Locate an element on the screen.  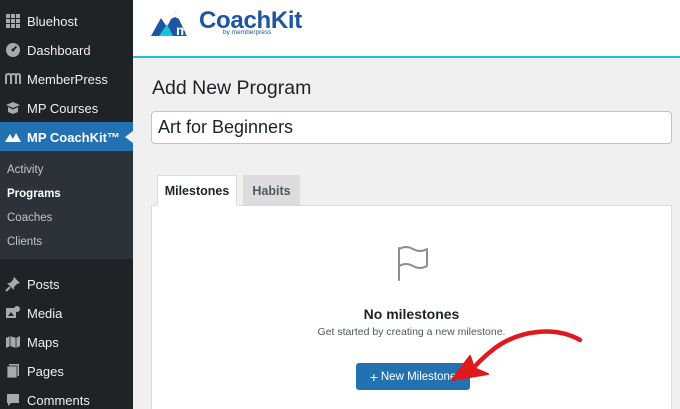
courses-icon is located at coordinates (13, 108).